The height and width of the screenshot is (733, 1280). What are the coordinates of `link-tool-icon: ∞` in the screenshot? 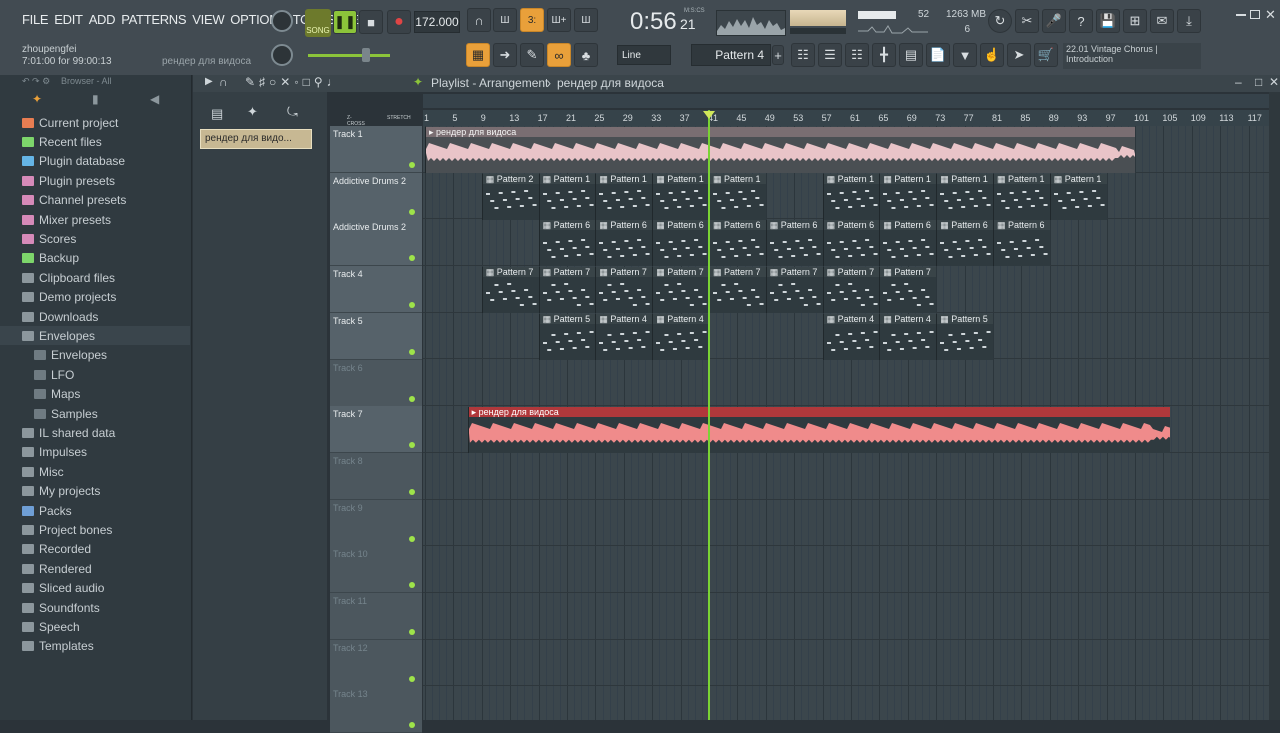 It's located at (559, 55).